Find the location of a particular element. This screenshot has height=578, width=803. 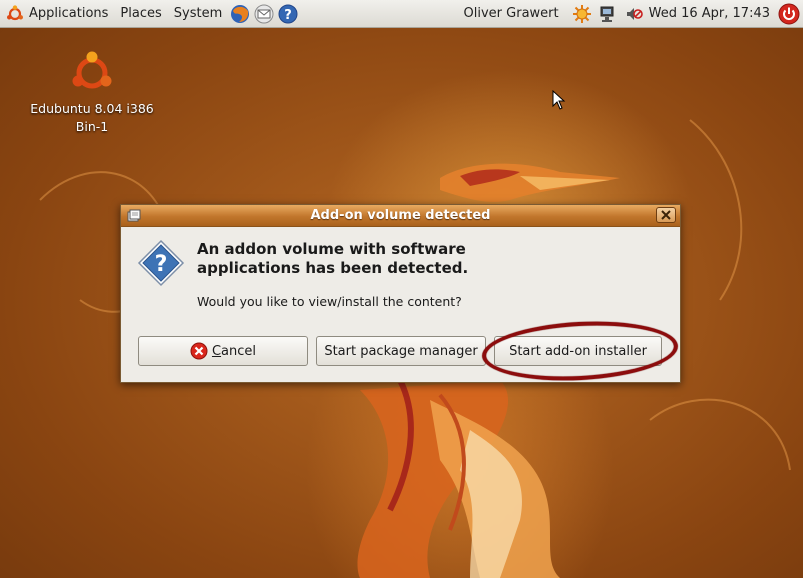

cancel-button: Cancel is located at coordinates (223, 351).